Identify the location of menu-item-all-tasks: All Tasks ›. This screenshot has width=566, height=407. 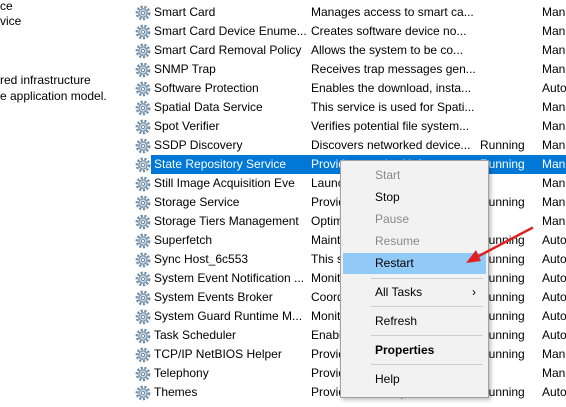
(414, 292).